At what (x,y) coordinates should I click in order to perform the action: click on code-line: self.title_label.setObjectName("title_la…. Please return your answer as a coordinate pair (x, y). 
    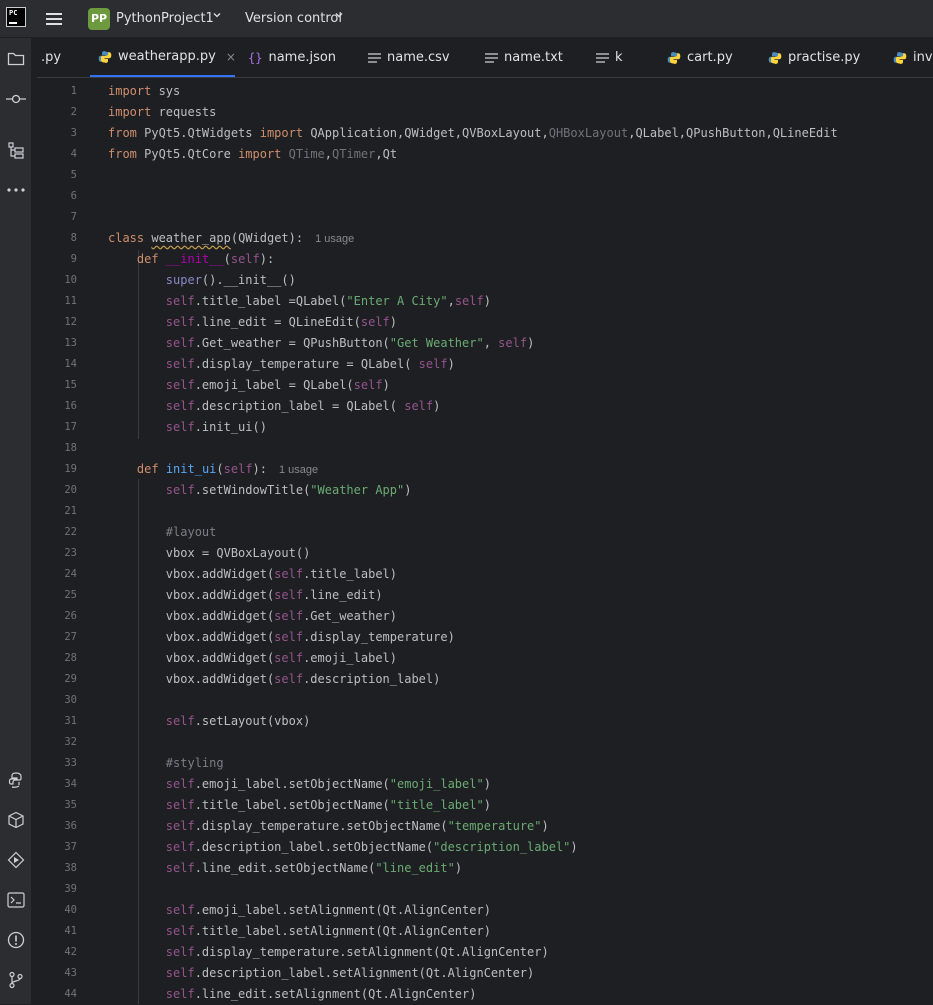
    Looking at the image, I should click on (299, 805).